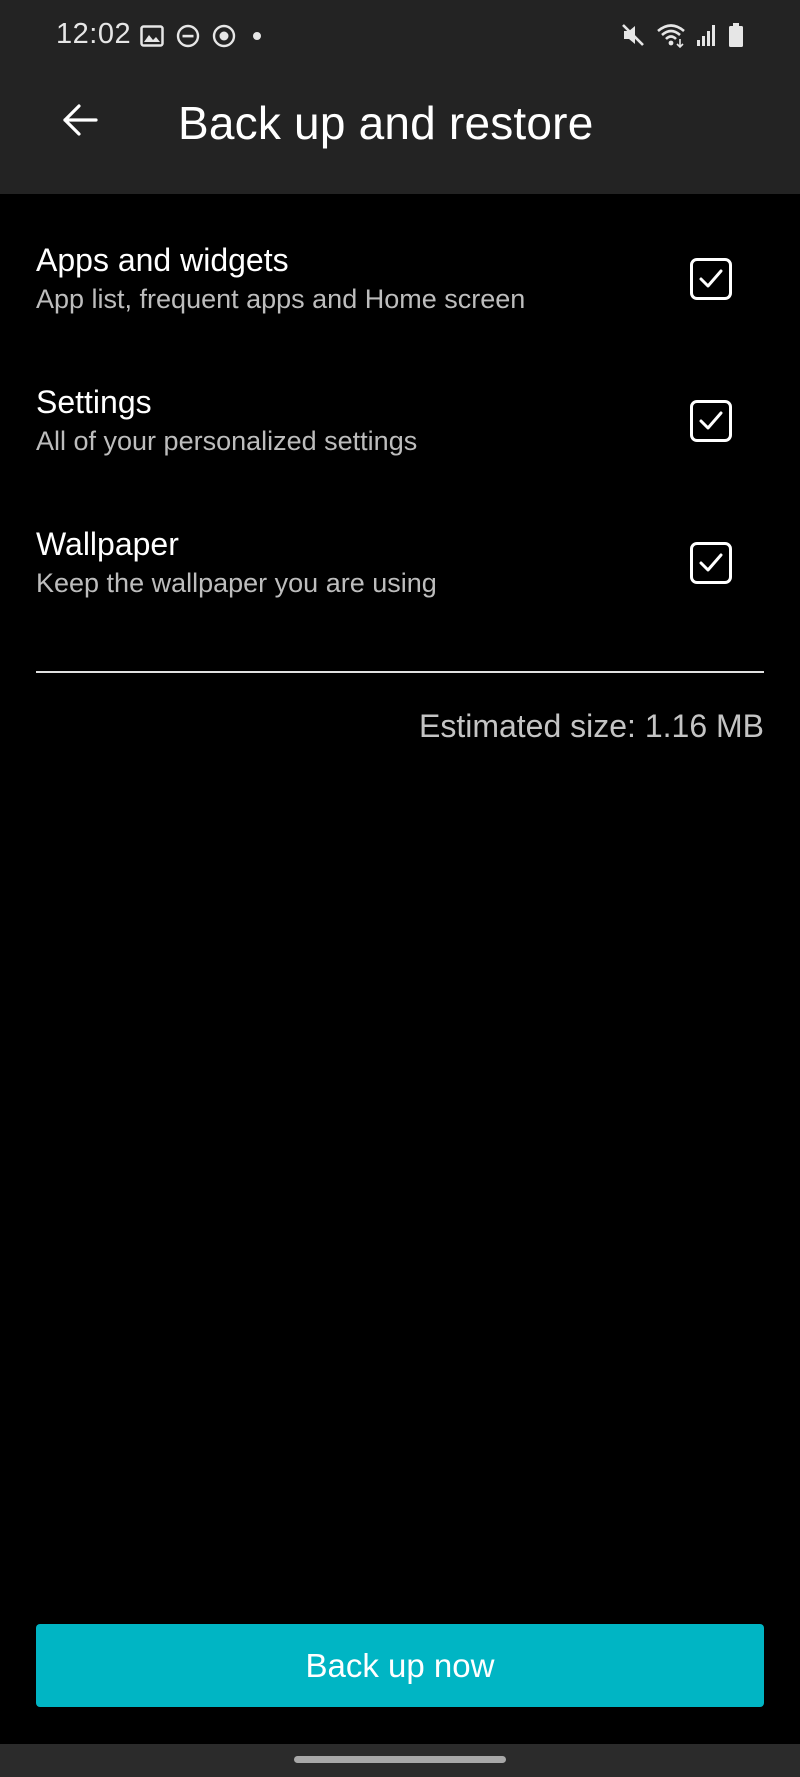 Image resolution: width=800 pixels, height=1777 pixels. I want to click on dot-icon, so click(257, 36).